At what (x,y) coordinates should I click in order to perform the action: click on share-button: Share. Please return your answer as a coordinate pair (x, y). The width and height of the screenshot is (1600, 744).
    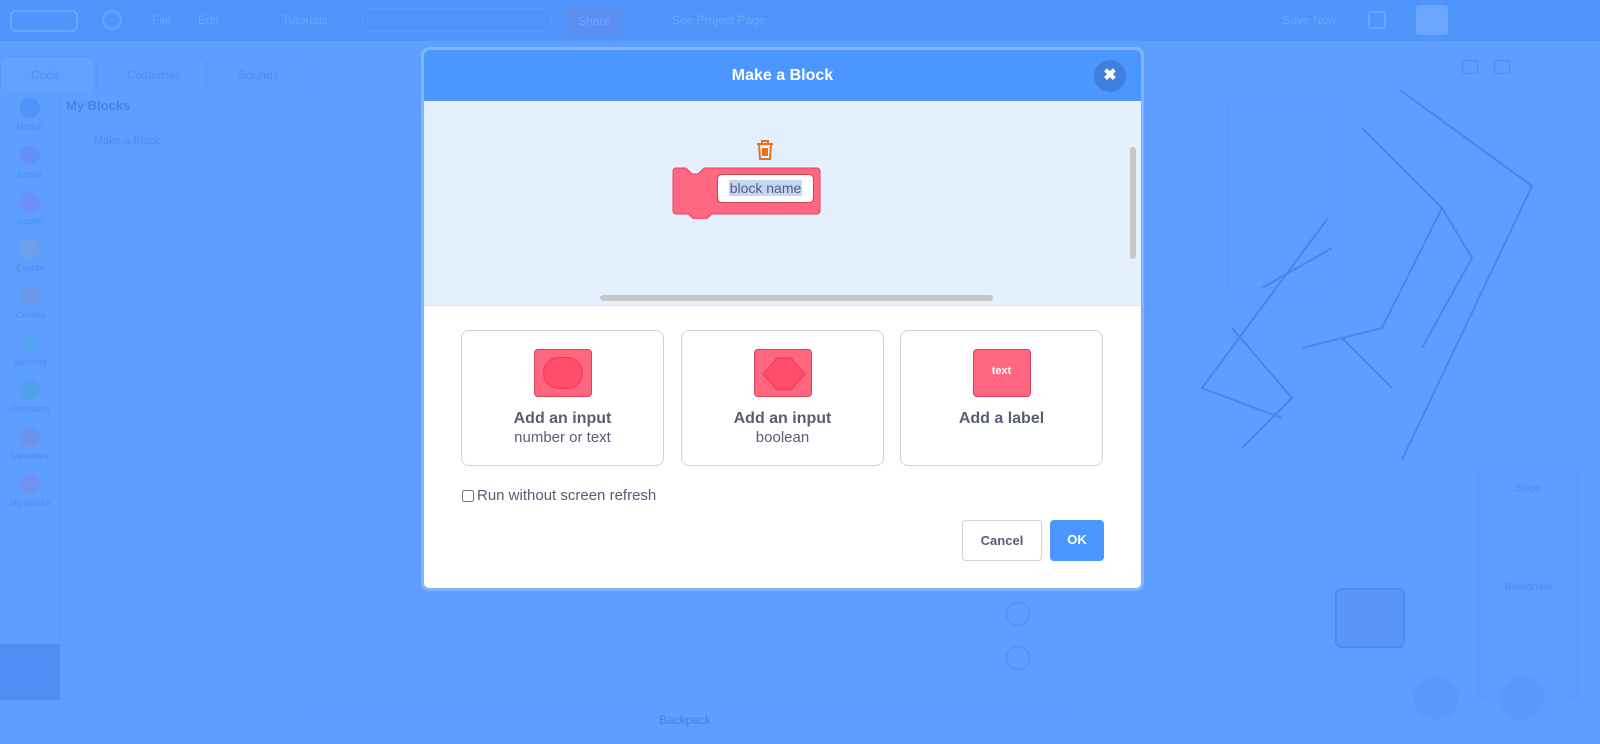
    Looking at the image, I should click on (594, 21).